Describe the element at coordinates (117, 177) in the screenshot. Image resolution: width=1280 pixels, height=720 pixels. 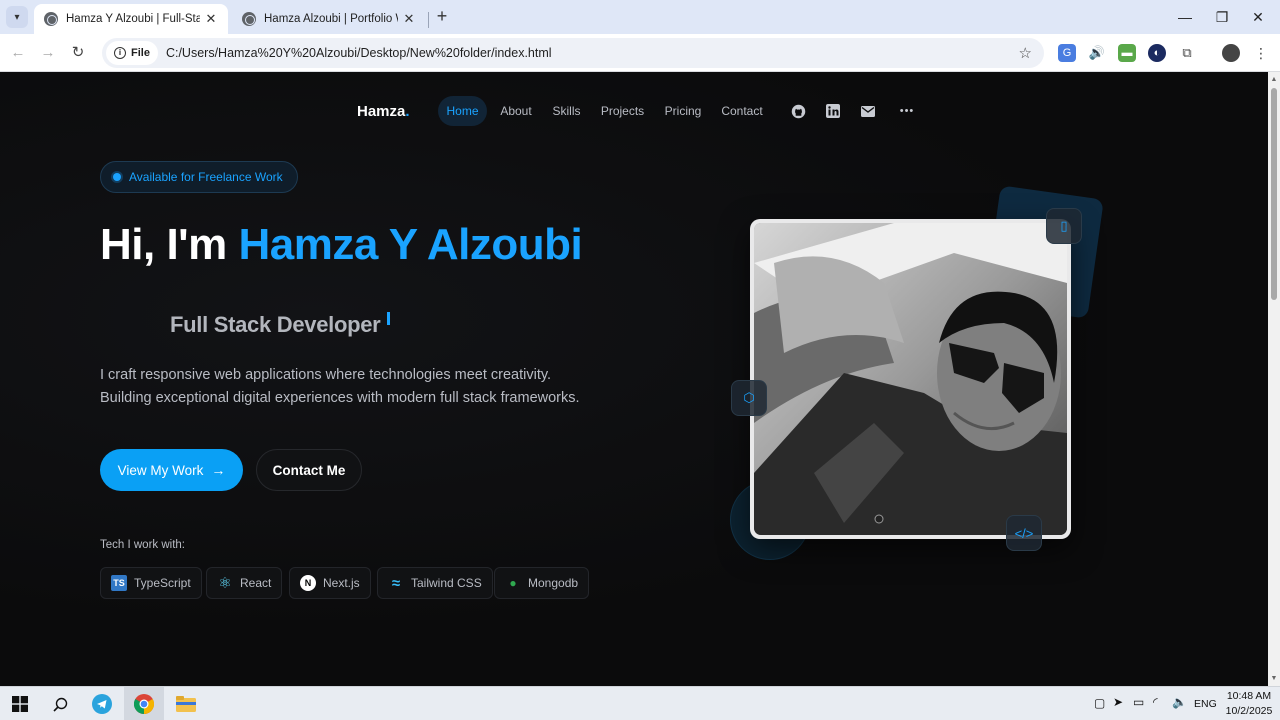
I see `status-dot-icon` at that location.